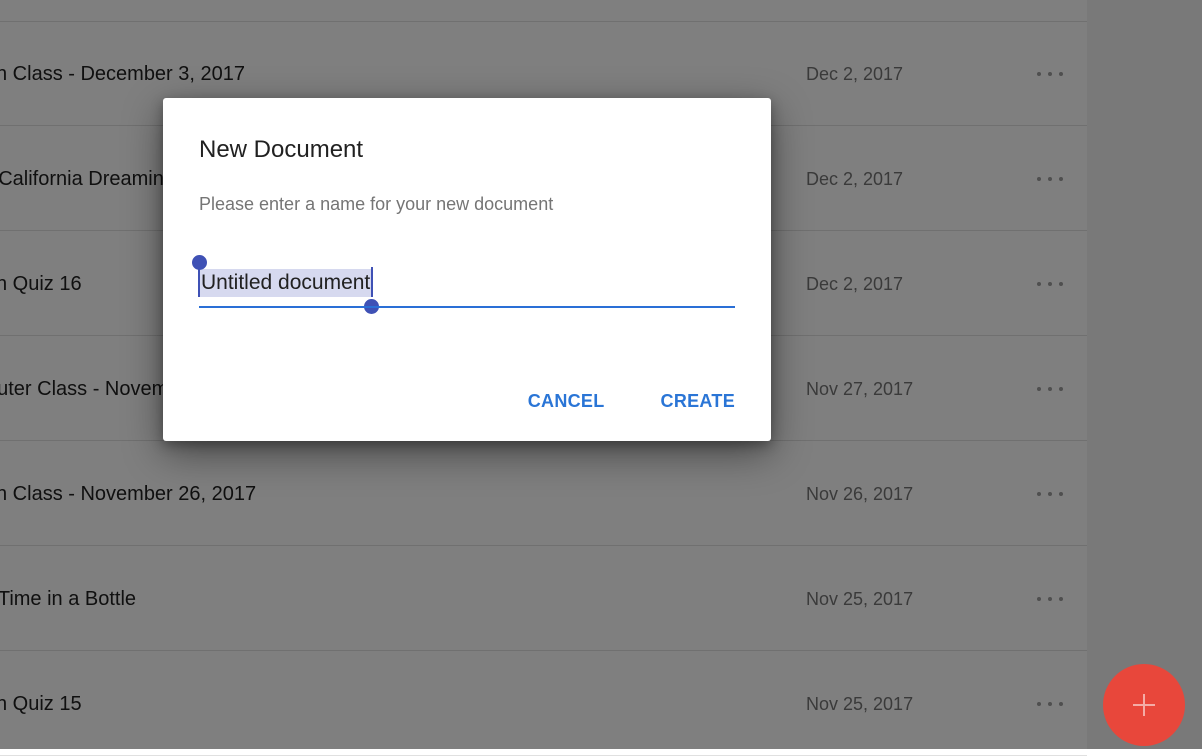 This screenshot has width=1202, height=756. Describe the element at coordinates (372, 282) in the screenshot. I see `selection-caret-end` at that location.